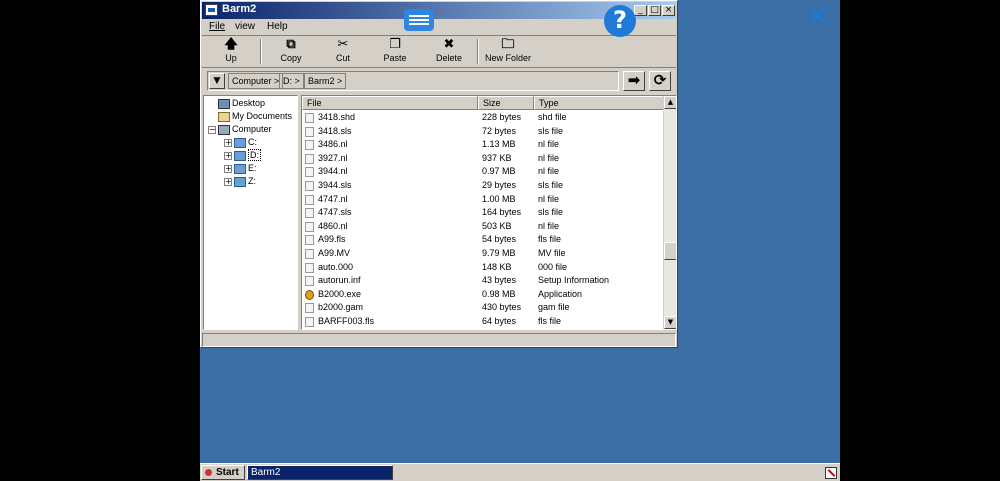 The image size is (1000, 481). I want to click on app-window-icon, so click(211, 10).